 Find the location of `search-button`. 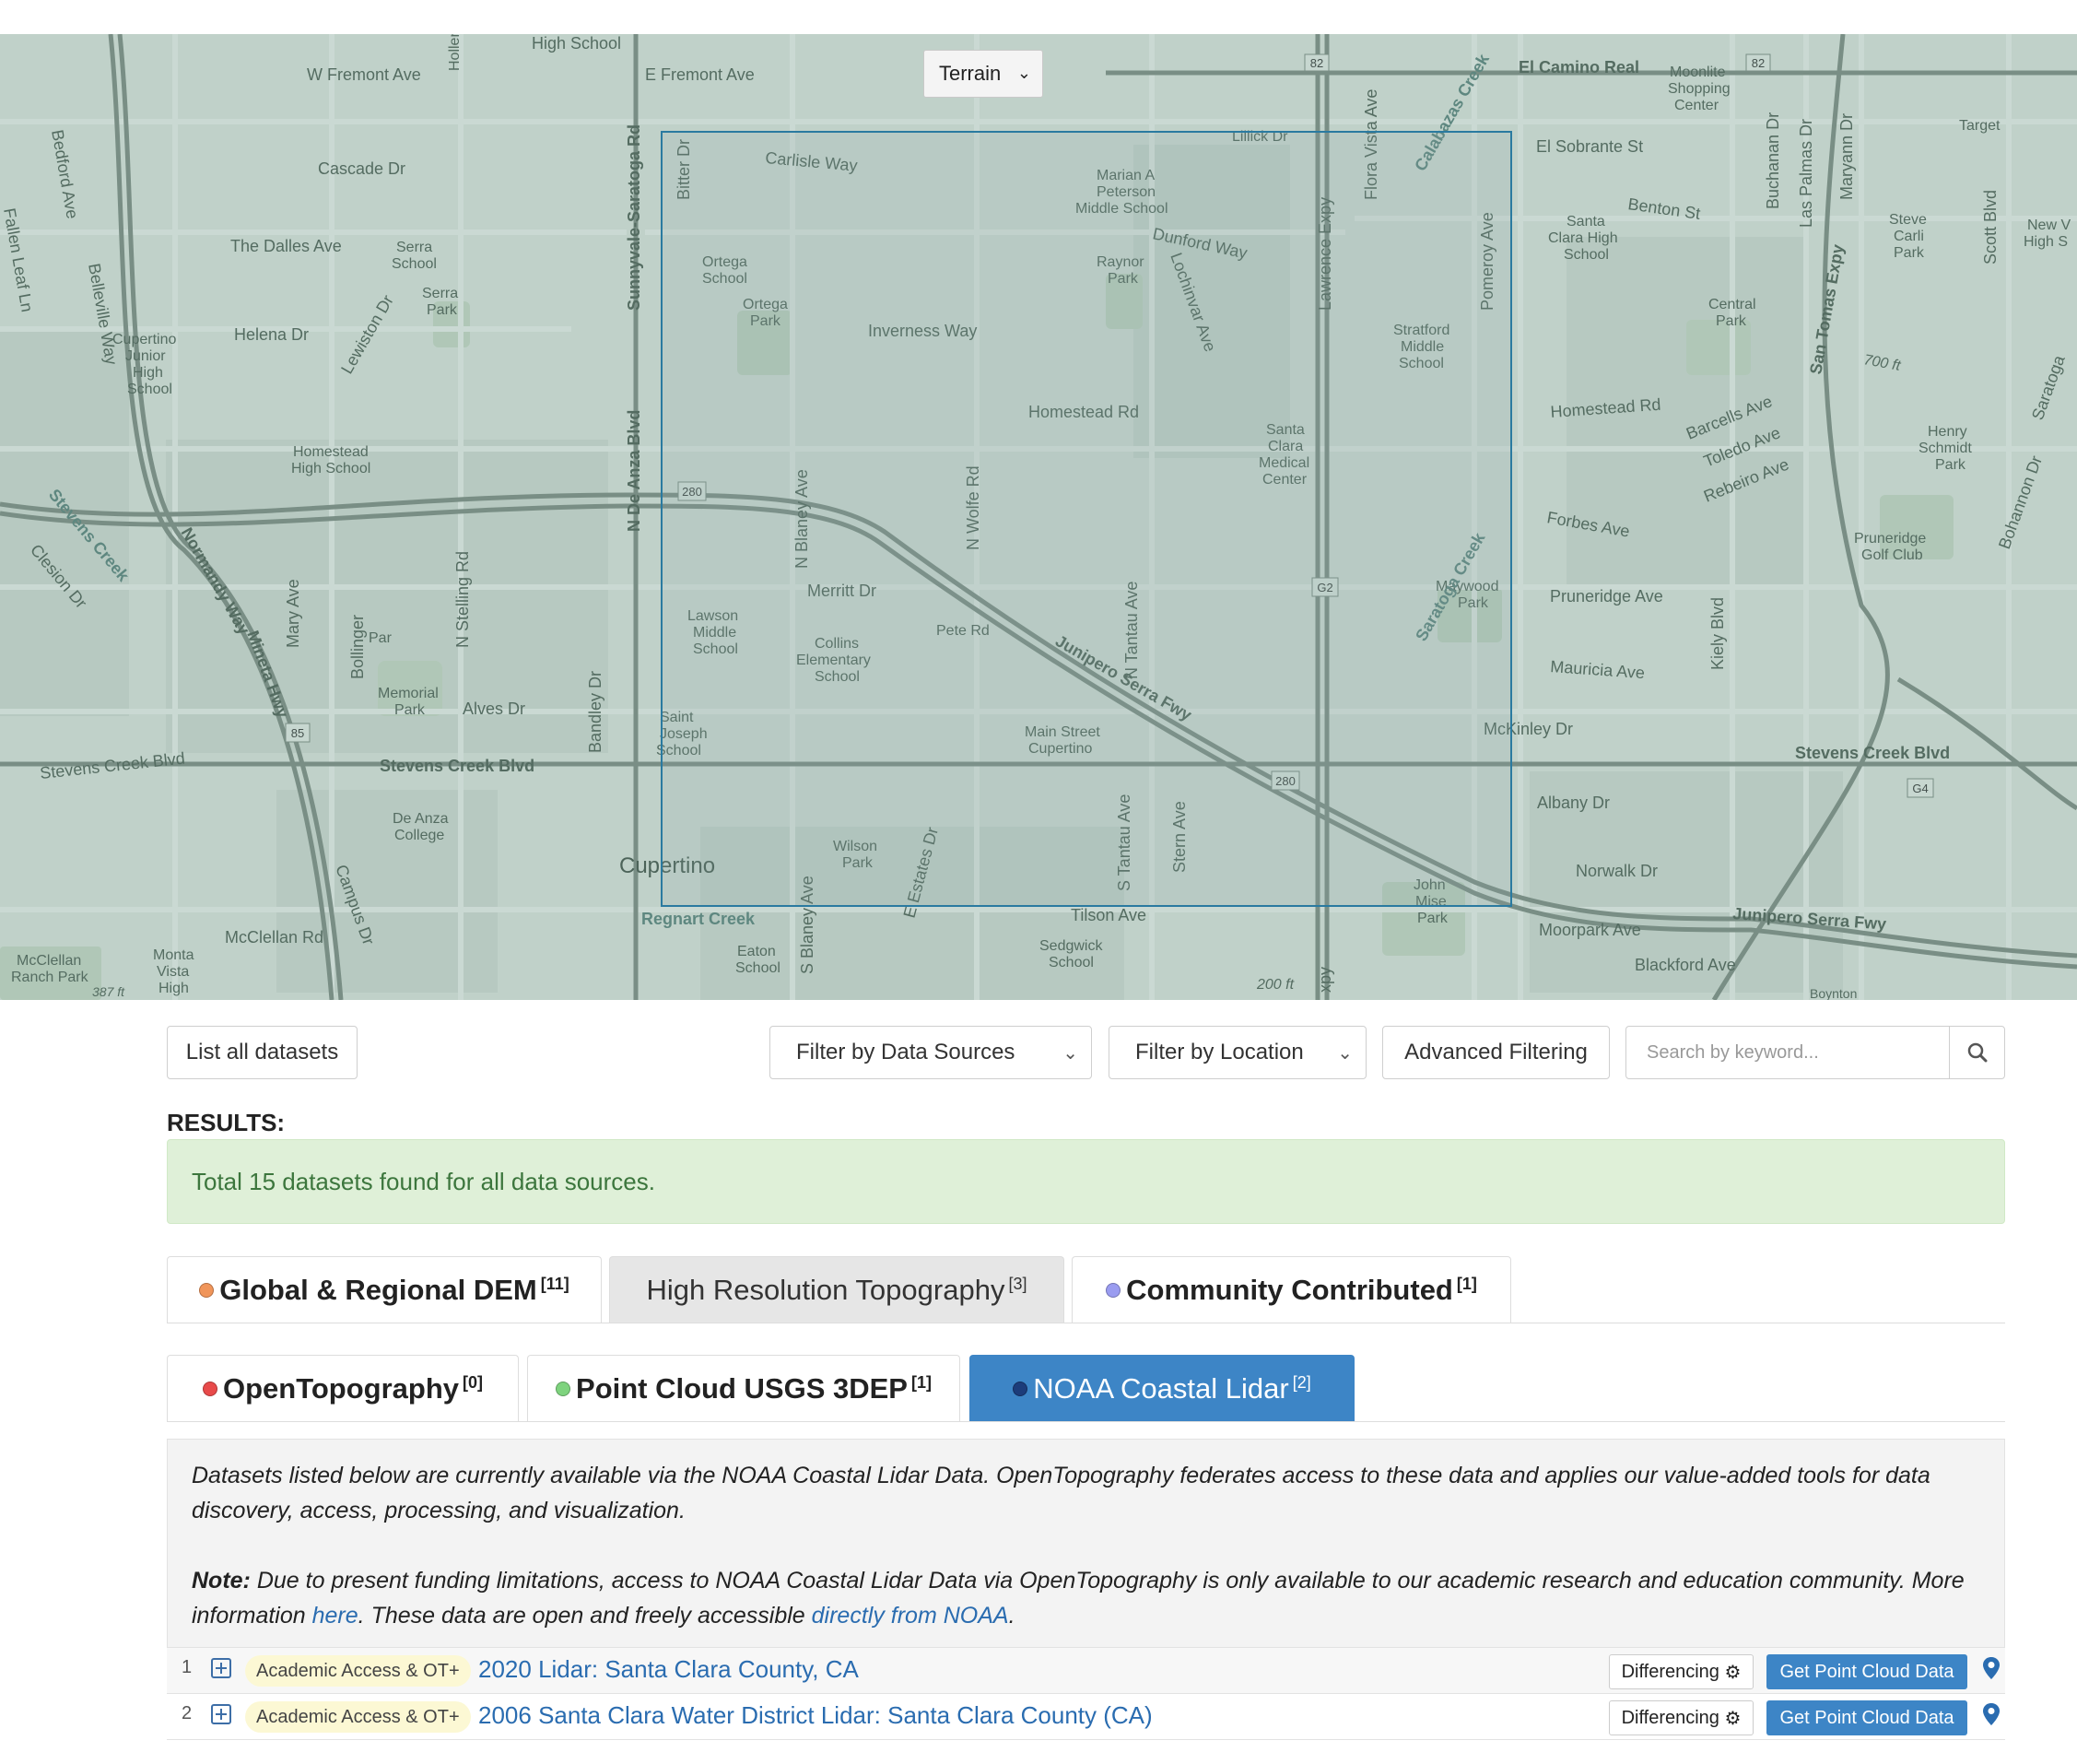

search-button is located at coordinates (1976, 1052).